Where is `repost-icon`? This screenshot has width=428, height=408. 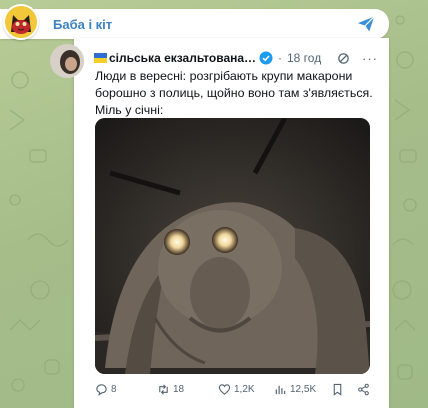
repost-icon is located at coordinates (163, 389).